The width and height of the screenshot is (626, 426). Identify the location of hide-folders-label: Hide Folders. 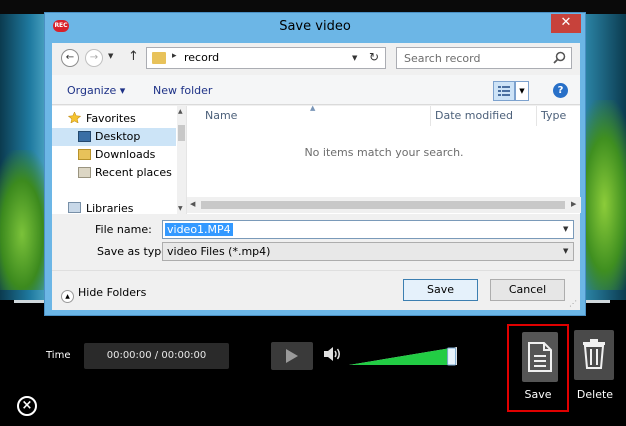
(112, 292).